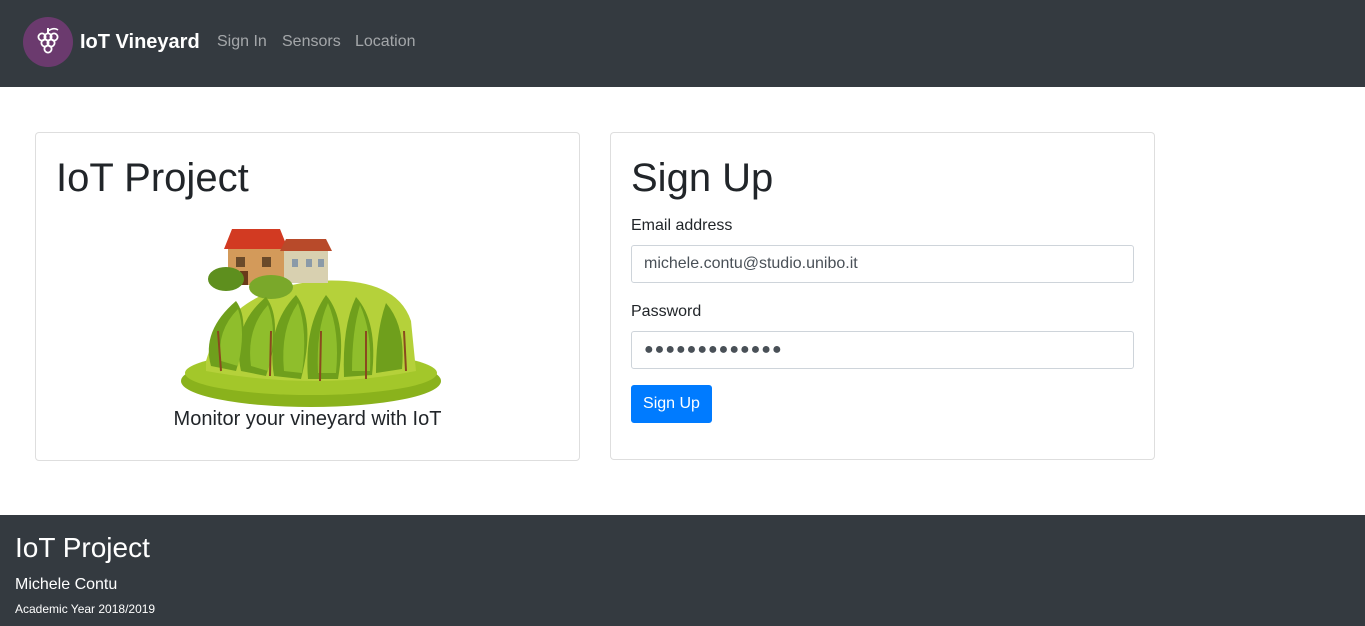 The image size is (1365, 626). I want to click on nav-link-sign-in: Sign In, so click(242, 42).